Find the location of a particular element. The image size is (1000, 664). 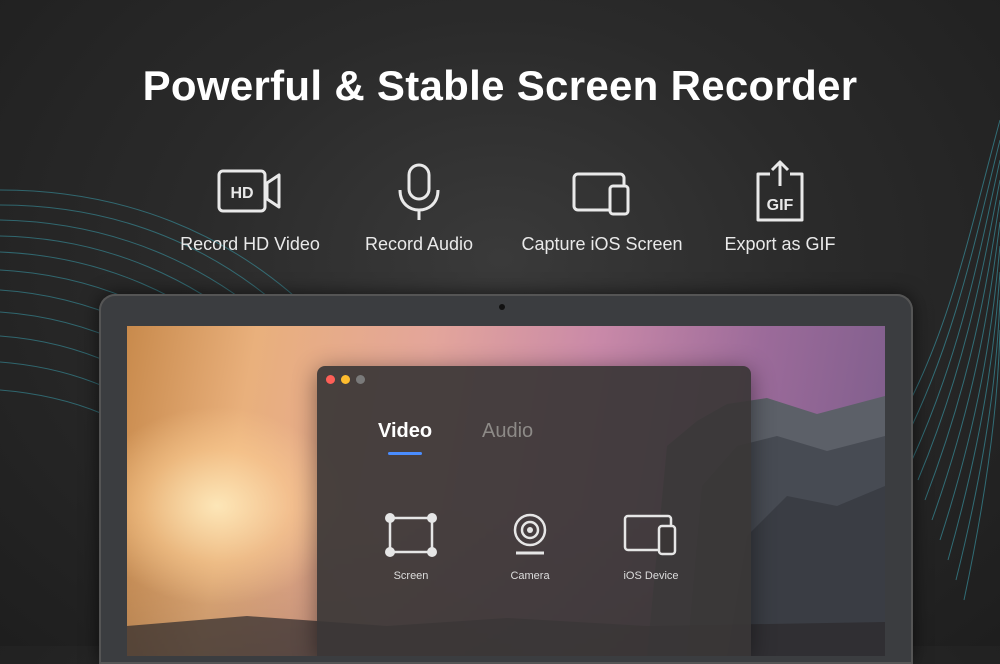

feature-export-as-gif: GIF Export as GIF is located at coordinates (780, 207).